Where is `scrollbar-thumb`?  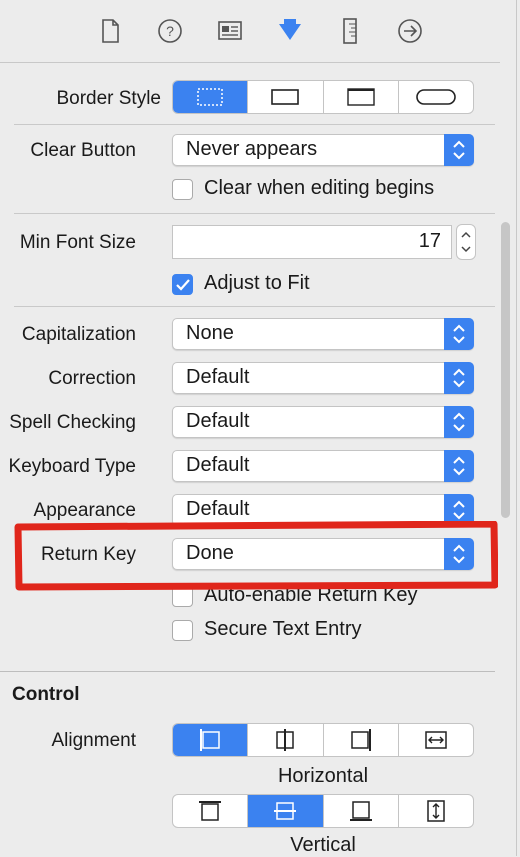 scrollbar-thumb is located at coordinates (505, 370).